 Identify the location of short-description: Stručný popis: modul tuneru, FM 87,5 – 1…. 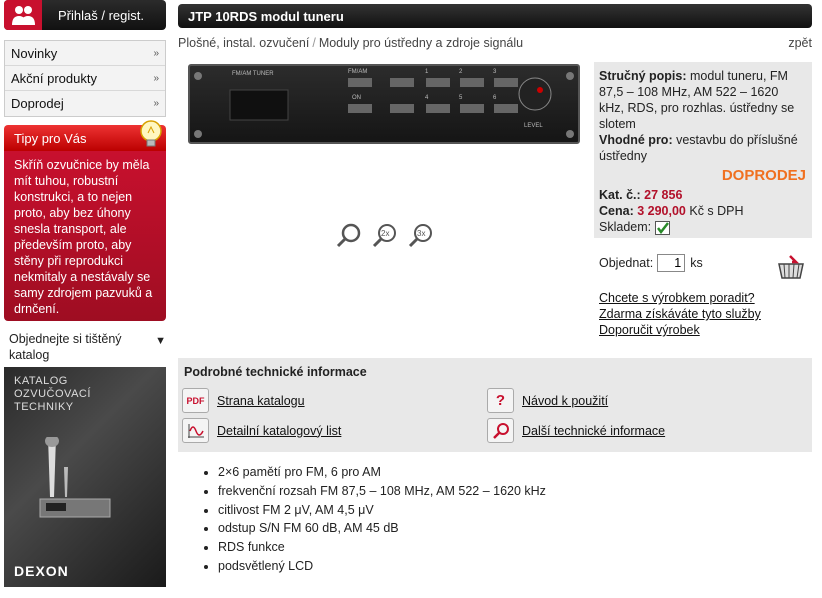
(702, 100).